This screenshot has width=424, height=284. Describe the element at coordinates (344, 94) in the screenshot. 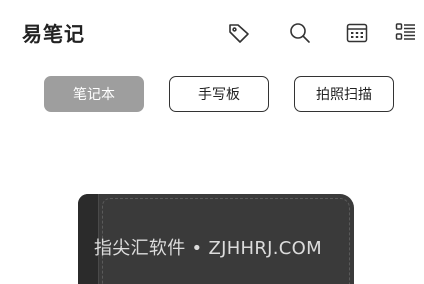

I see `tab-photo-scan: 拍照扫描` at that location.